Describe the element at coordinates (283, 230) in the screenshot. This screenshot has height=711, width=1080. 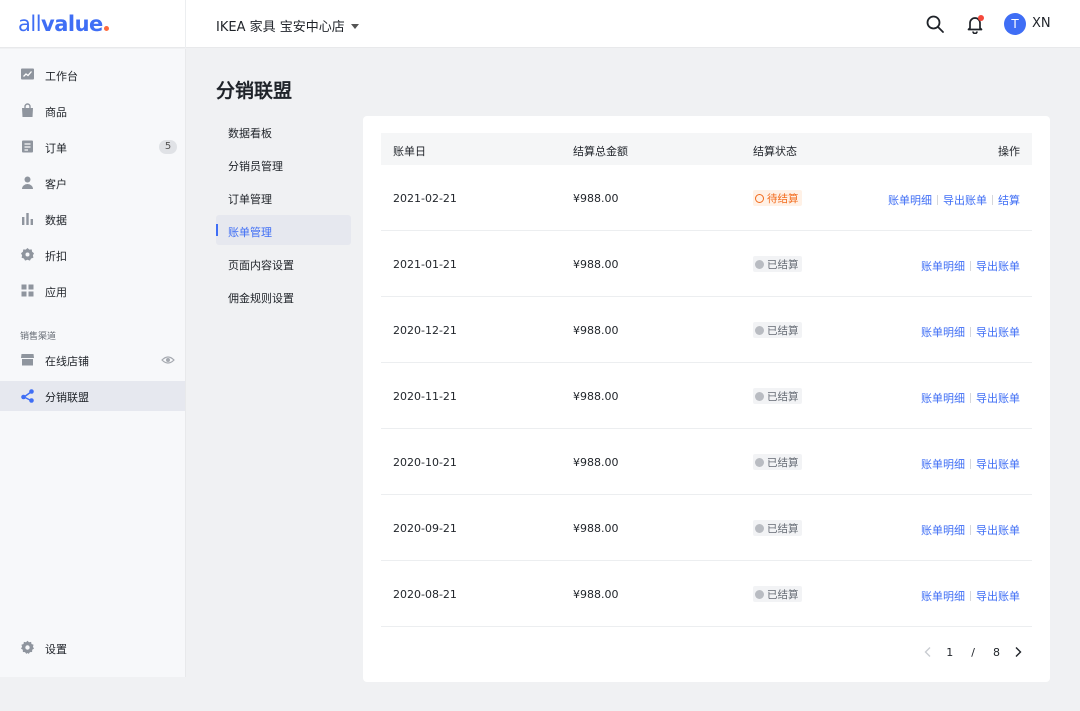
I see `subnav-item-bills: 账单管理` at that location.